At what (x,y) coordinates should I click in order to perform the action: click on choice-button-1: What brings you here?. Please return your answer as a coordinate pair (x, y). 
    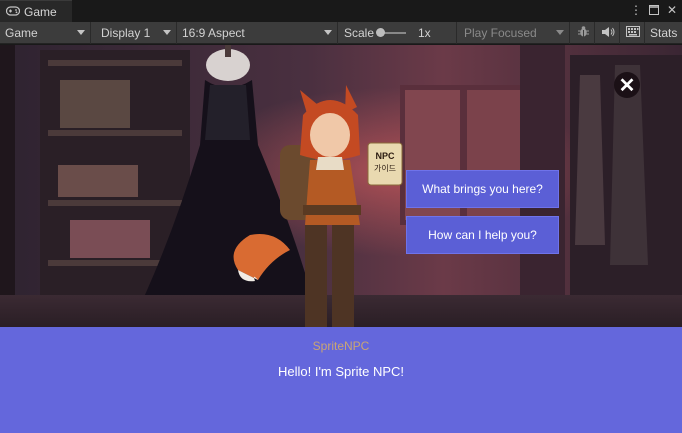
    Looking at the image, I should click on (482, 189).